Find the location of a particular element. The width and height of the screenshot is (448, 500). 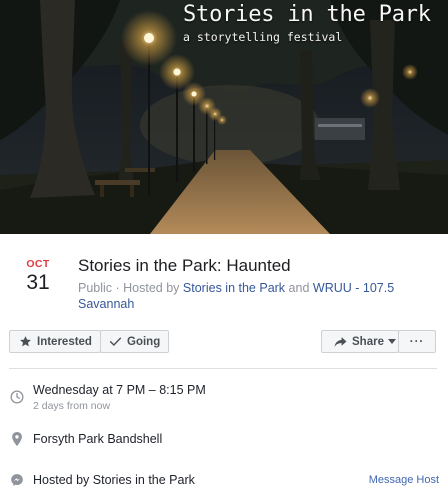

event-date: OCT 31 is located at coordinates (38, 276).